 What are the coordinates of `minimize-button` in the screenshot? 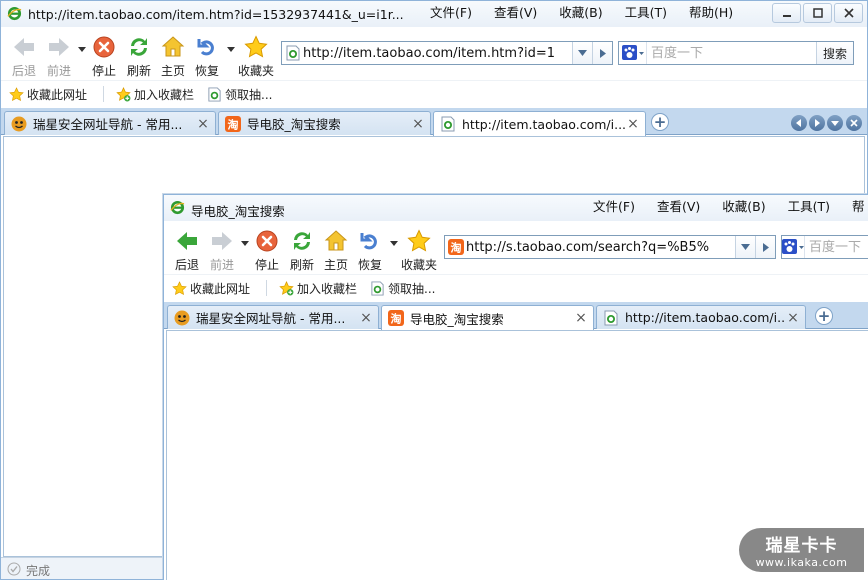 It's located at (786, 13).